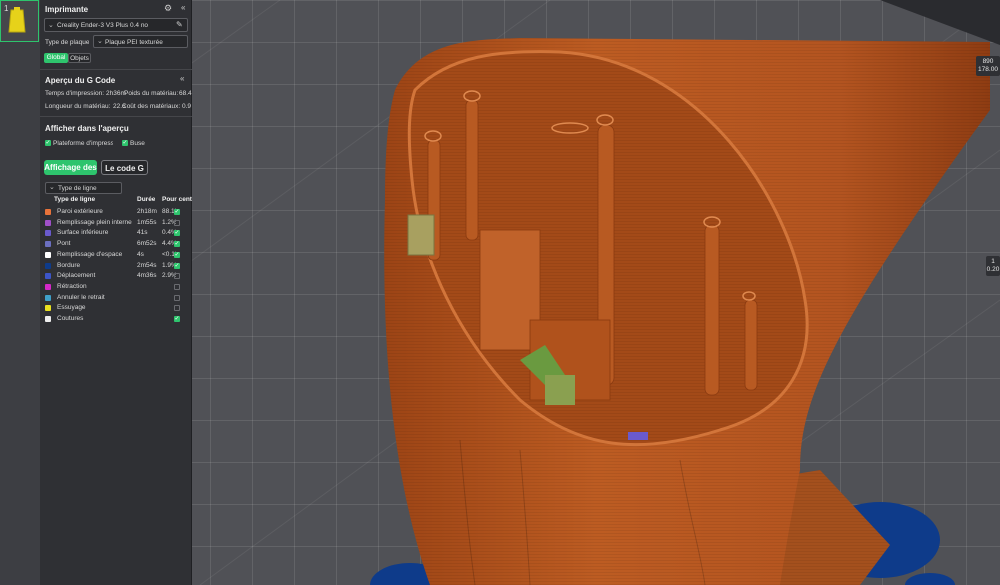 The image size is (1000, 585). What do you see at coordinates (81, 297) in the screenshot?
I see `legend-item-label: Annuler le retrait` at bounding box center [81, 297].